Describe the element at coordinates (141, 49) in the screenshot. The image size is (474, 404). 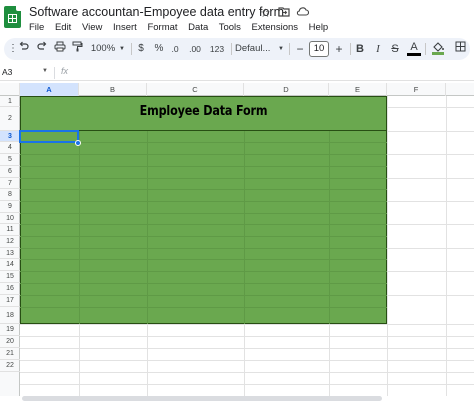
I see `currency-format-button: $` at that location.